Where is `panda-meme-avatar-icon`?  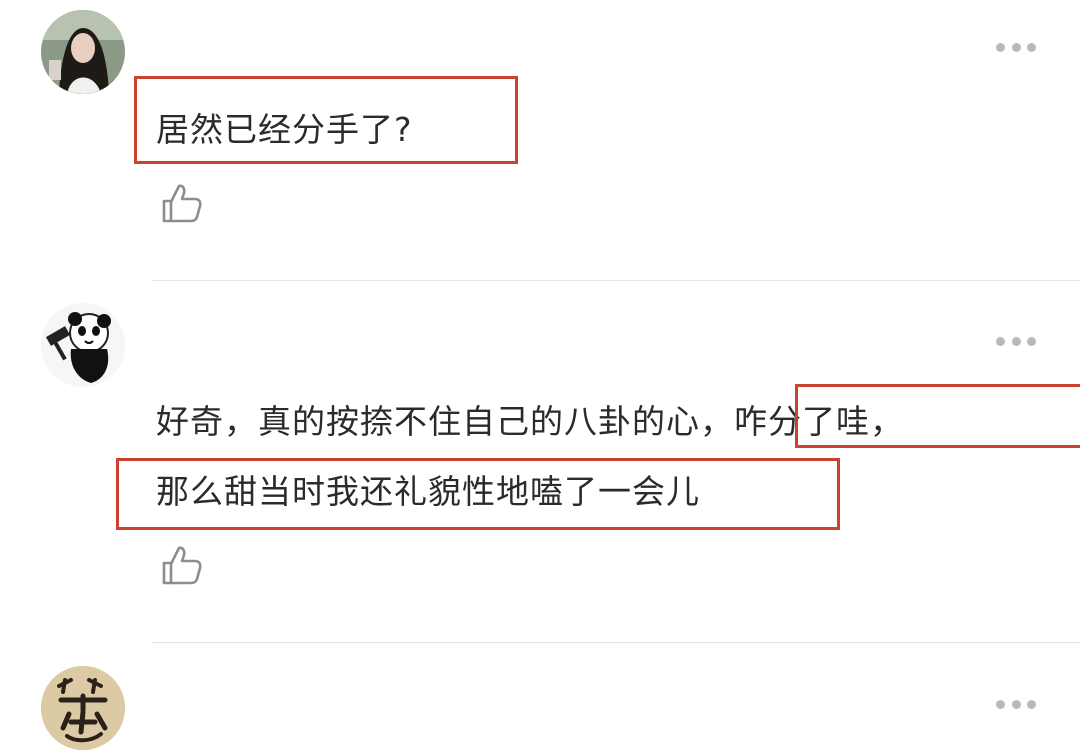
panda-meme-avatar-icon is located at coordinates (83, 345).